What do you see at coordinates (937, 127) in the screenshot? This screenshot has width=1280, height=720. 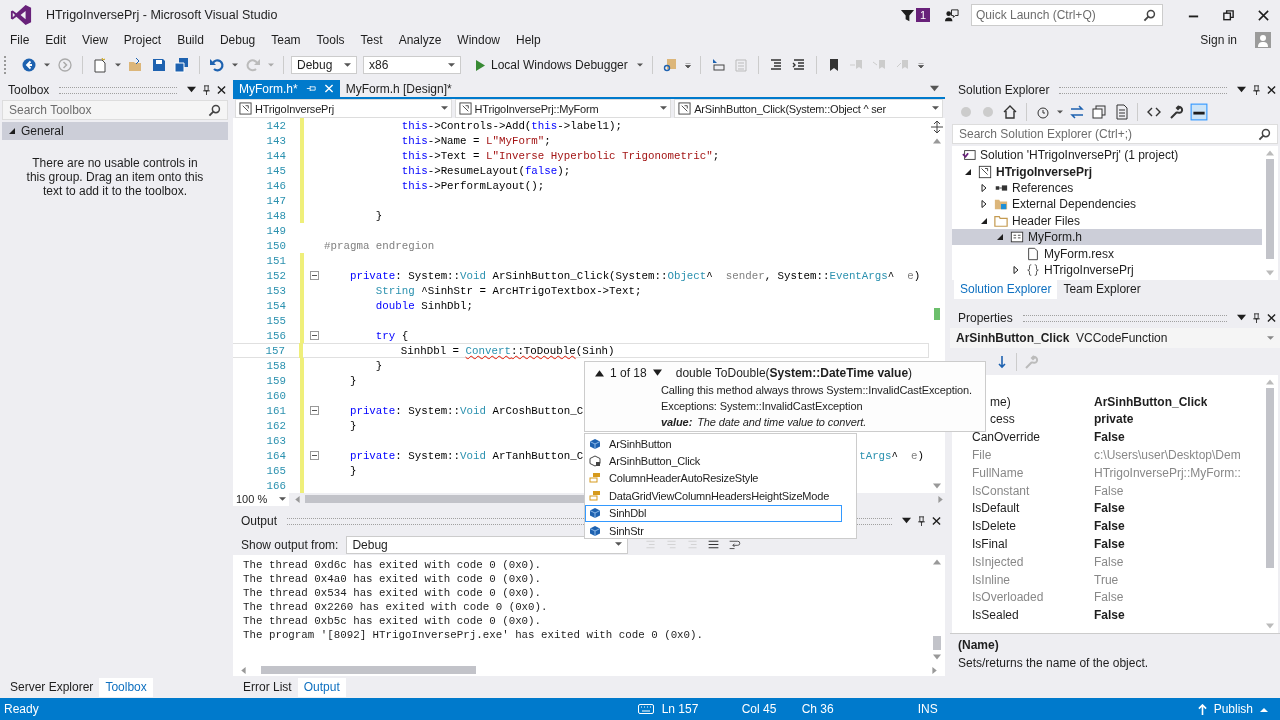 I see `split-icon` at bounding box center [937, 127].